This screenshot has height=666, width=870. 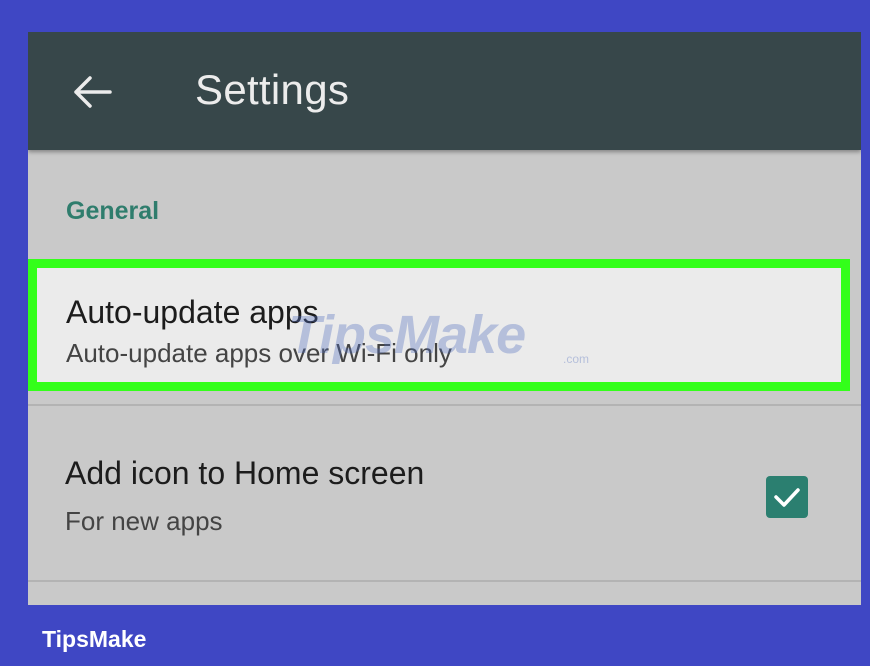 I want to click on brand-footer-logo: TipsMake, so click(x=94, y=639).